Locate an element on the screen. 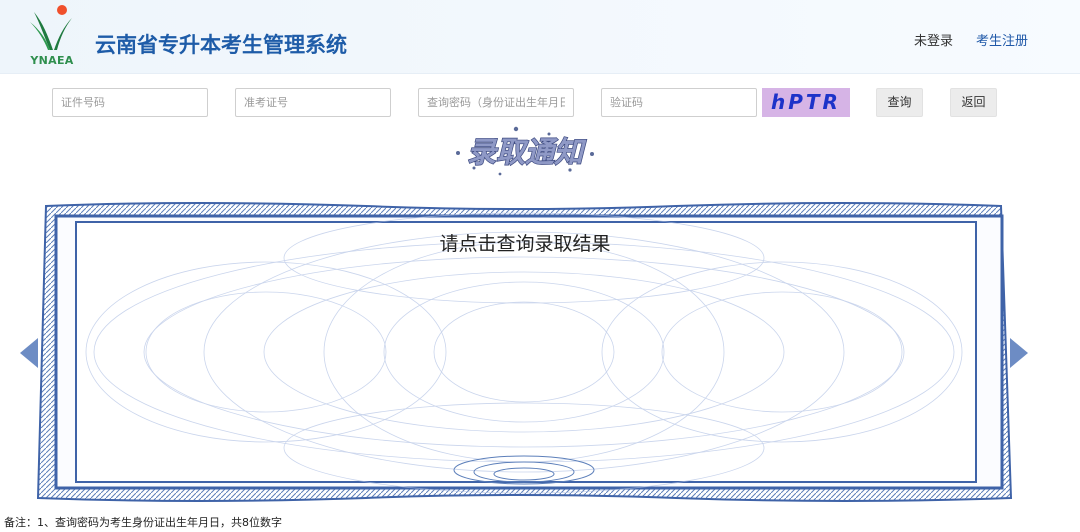 This screenshot has width=1080, height=532. logo: YNAEA is located at coordinates (52, 36).